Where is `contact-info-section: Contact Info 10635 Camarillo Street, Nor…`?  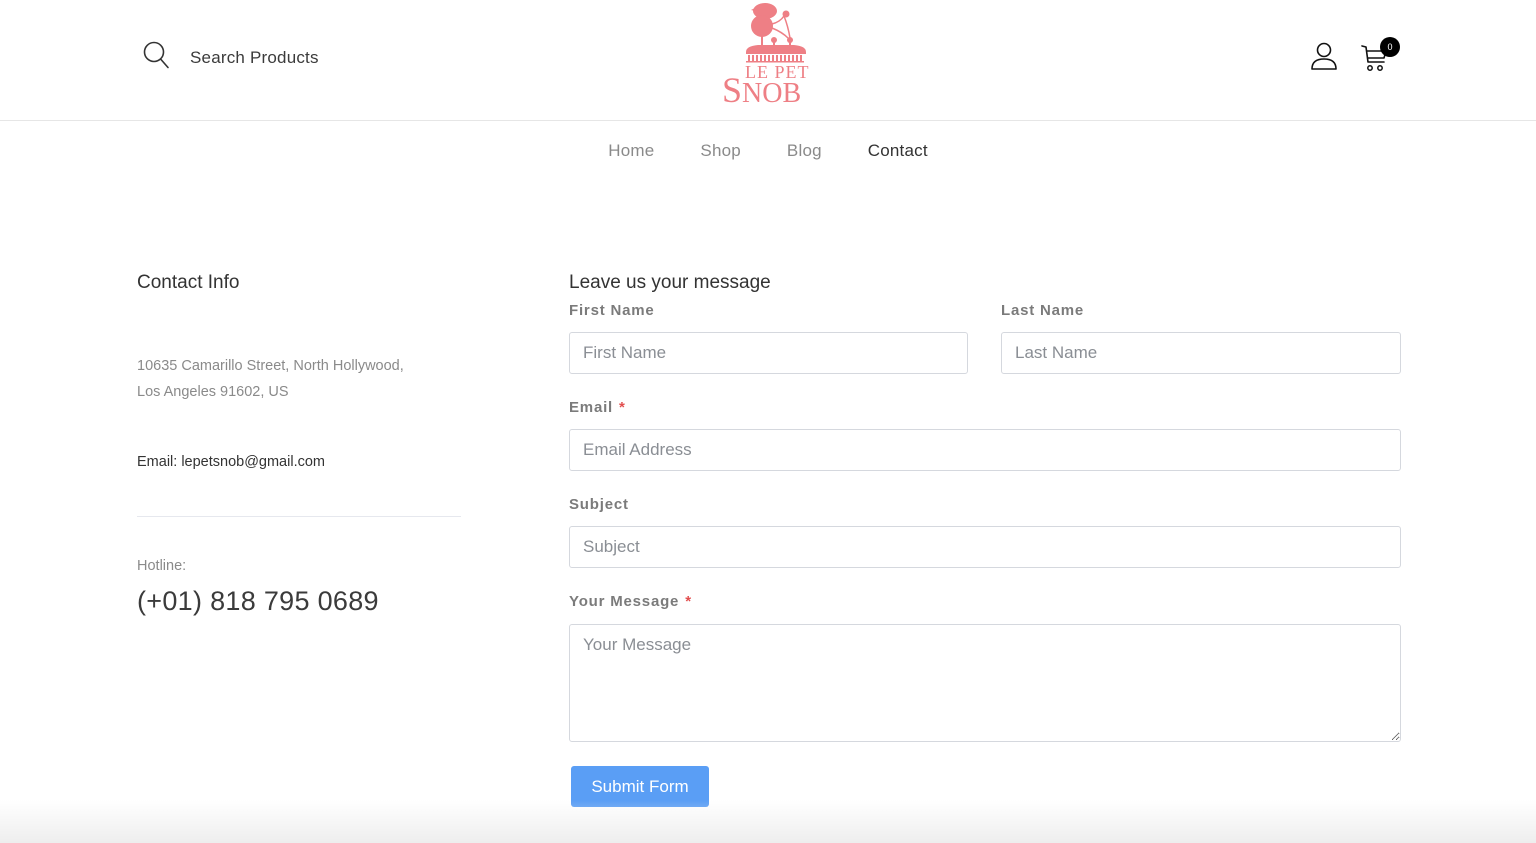
contact-info-section: Contact Info 10635 Camarillo Street, Nor… is located at coordinates (299, 444).